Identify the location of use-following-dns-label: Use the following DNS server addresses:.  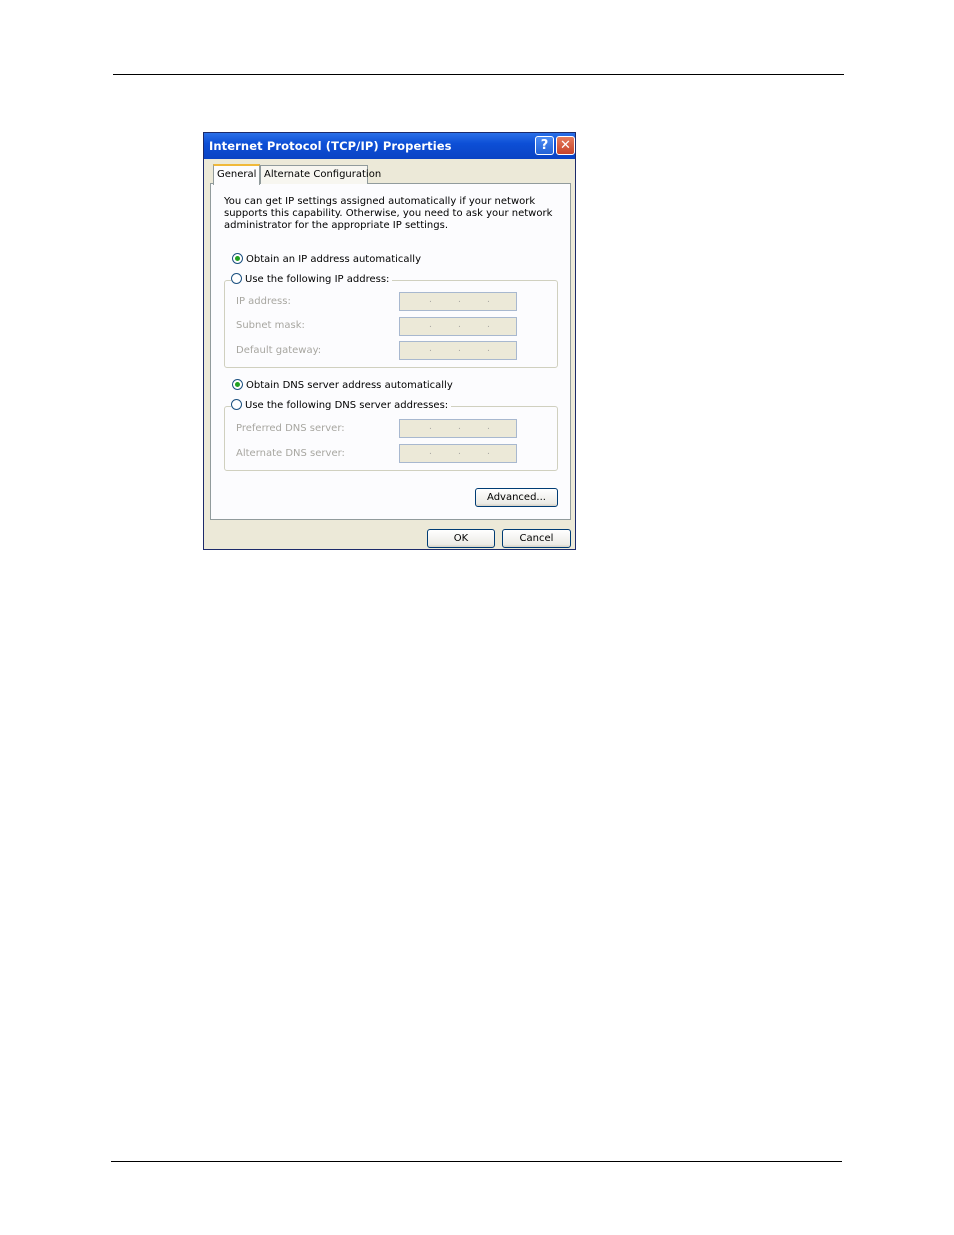
(347, 405).